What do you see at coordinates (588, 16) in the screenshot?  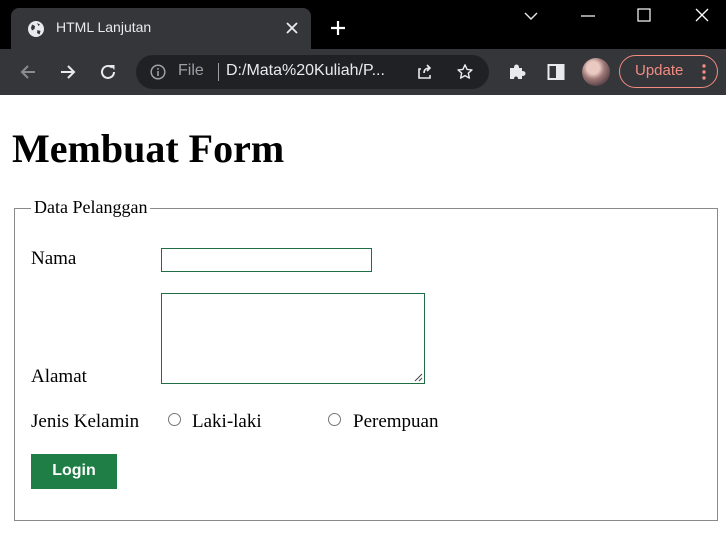 I see `minimize-icon` at bounding box center [588, 16].